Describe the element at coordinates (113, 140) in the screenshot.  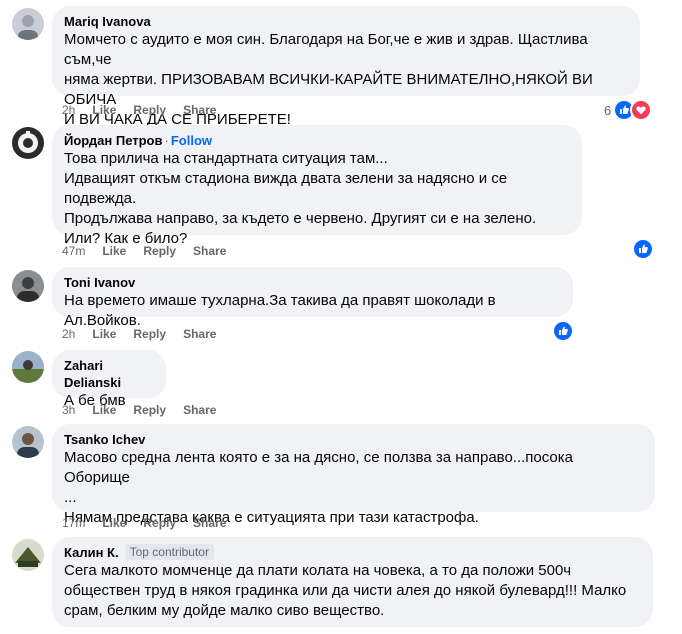
I see `author-name: Йордан Петров` at that location.